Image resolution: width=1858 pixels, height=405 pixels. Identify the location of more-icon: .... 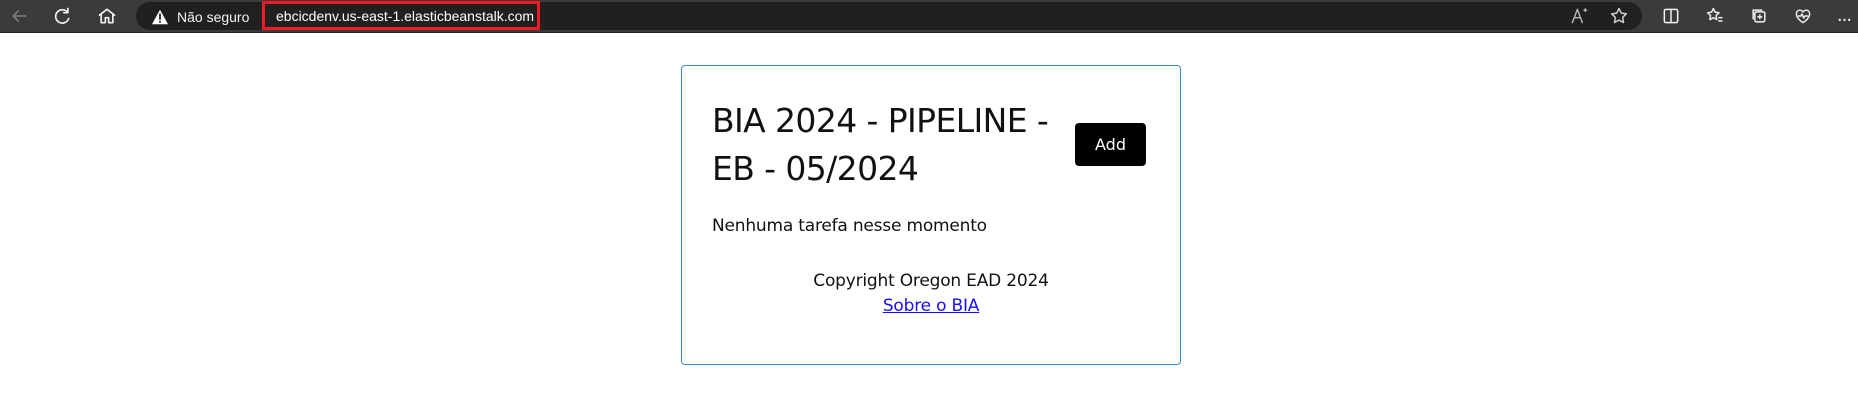
(1844, 16).